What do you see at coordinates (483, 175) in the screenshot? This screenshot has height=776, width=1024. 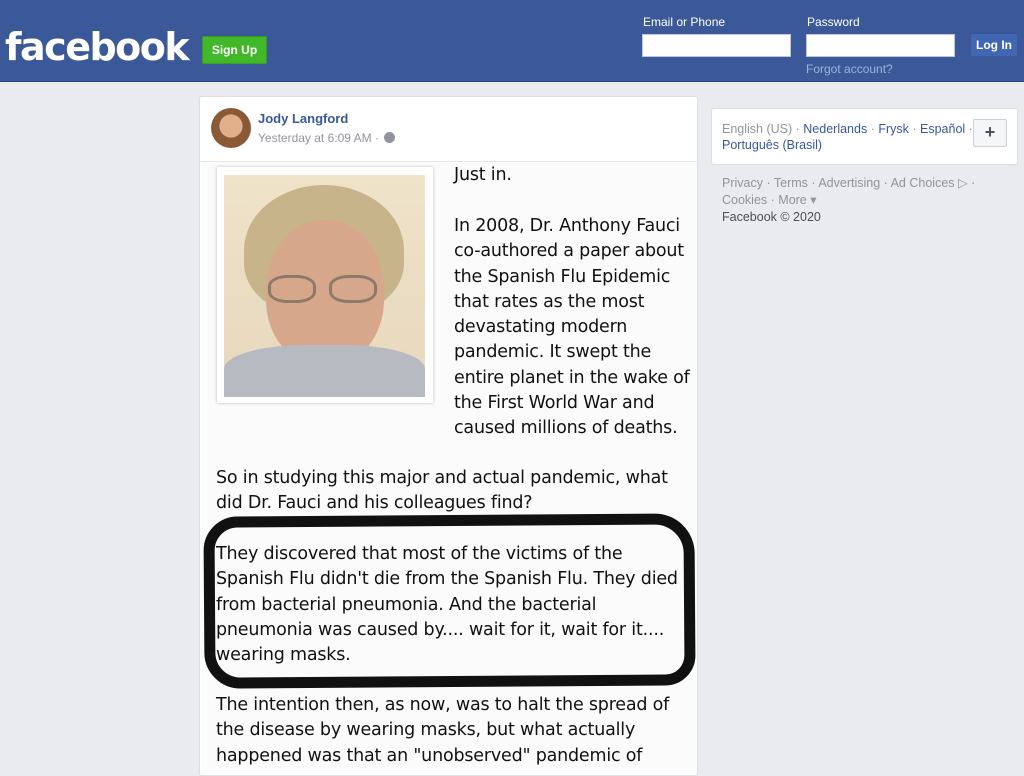 I see `image-text-intro: Just in.` at bounding box center [483, 175].